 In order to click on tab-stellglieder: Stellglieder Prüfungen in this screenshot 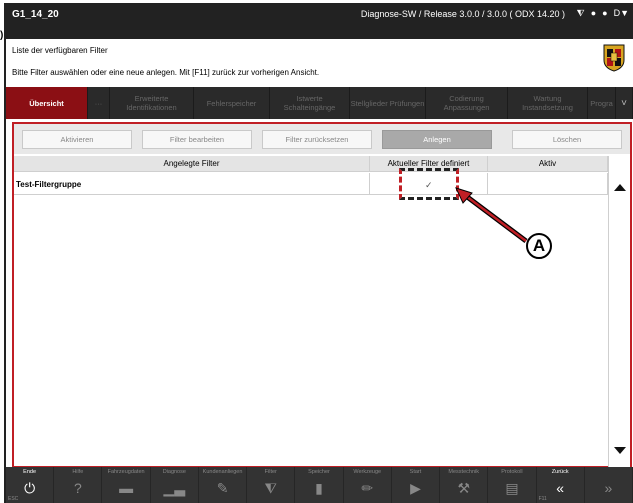, I will do `click(388, 103)`.